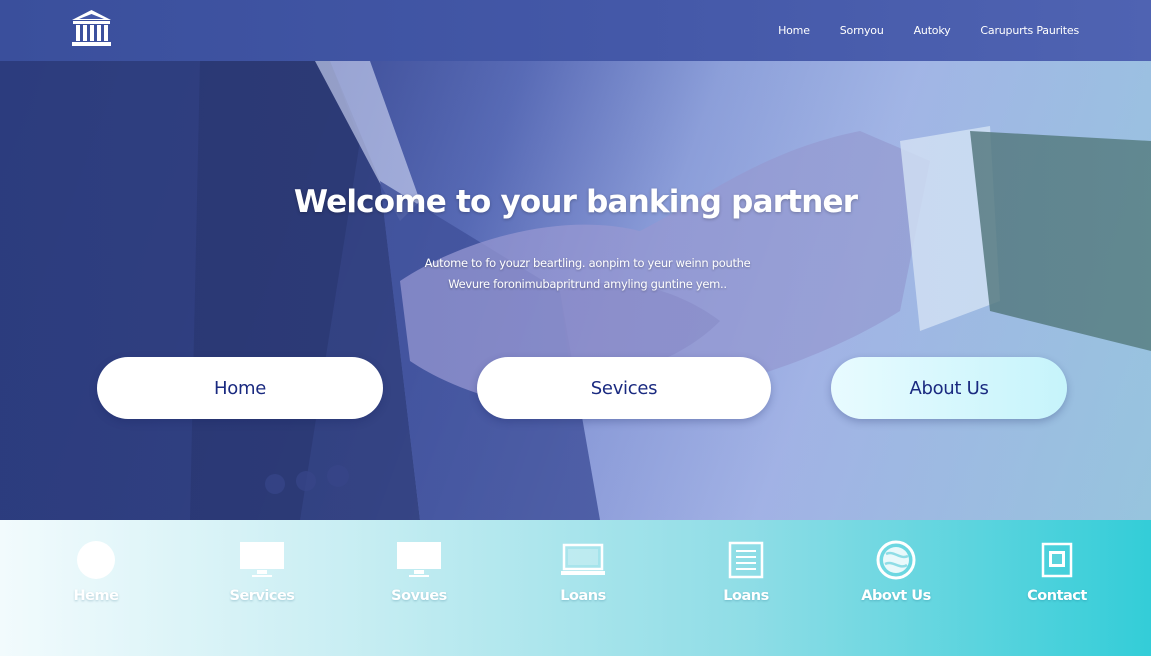 The width and height of the screenshot is (1151, 656). I want to click on top-nav-item-4: Carupurts Paurites, so click(1029, 30).